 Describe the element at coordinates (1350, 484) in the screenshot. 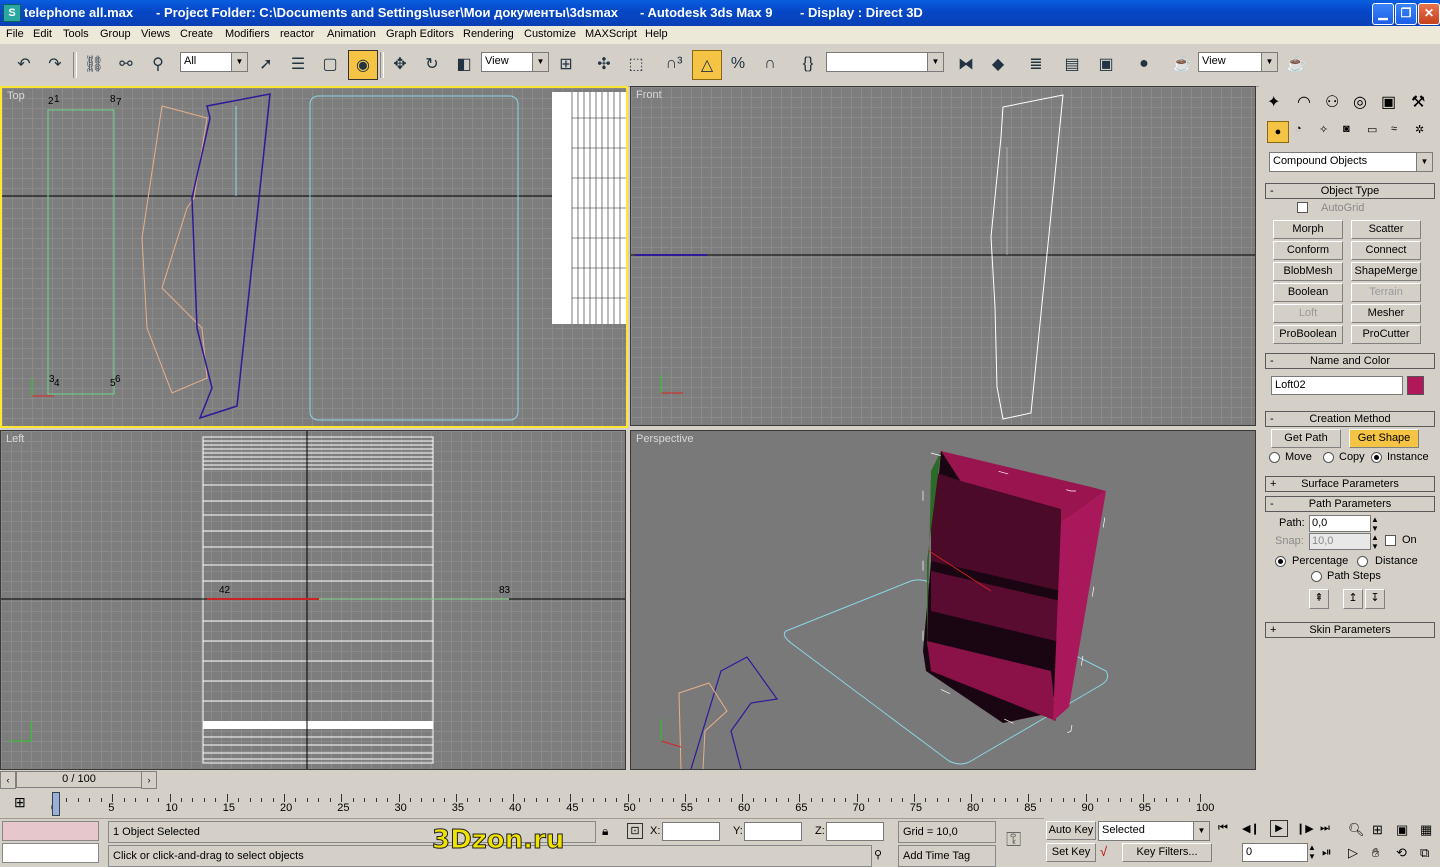

I see `rollout-surface-parameters: + Surface Parameters` at that location.